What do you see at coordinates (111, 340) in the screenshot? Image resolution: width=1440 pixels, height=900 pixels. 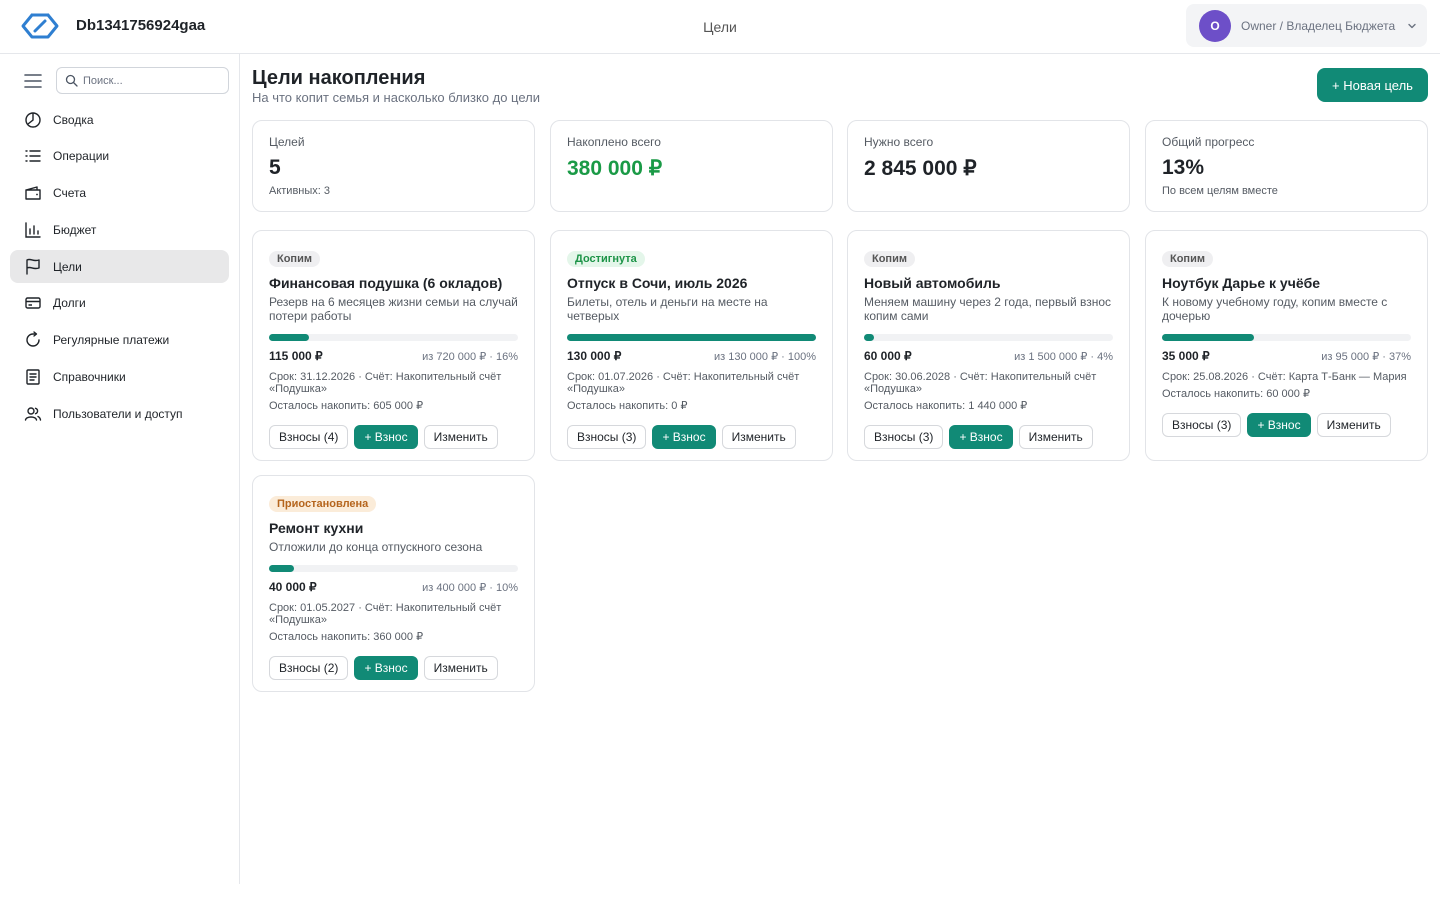 I see `sidebar-item-label: Регулярные платежи` at bounding box center [111, 340].